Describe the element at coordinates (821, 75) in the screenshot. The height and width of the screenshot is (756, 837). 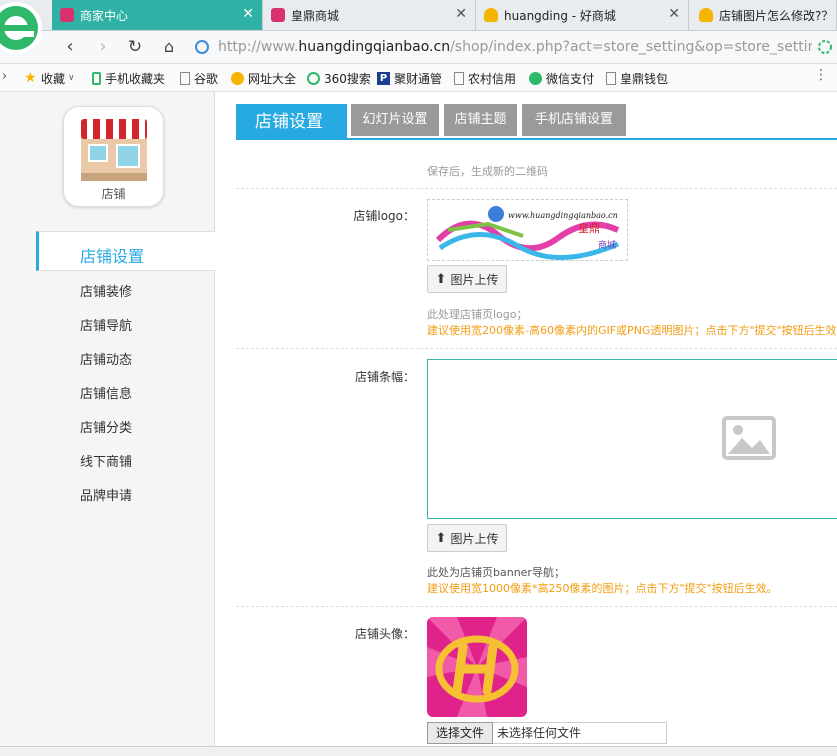
I see `more-vertical-icon: ⋮` at that location.